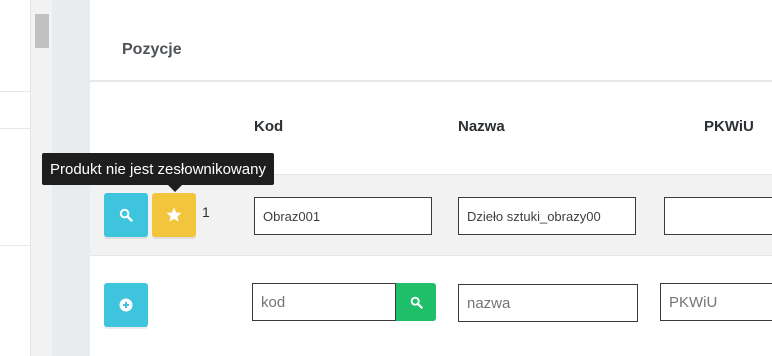 The width and height of the screenshot is (772, 356). Describe the element at coordinates (718, 216) in the screenshot. I see `pkwiu-field` at that location.